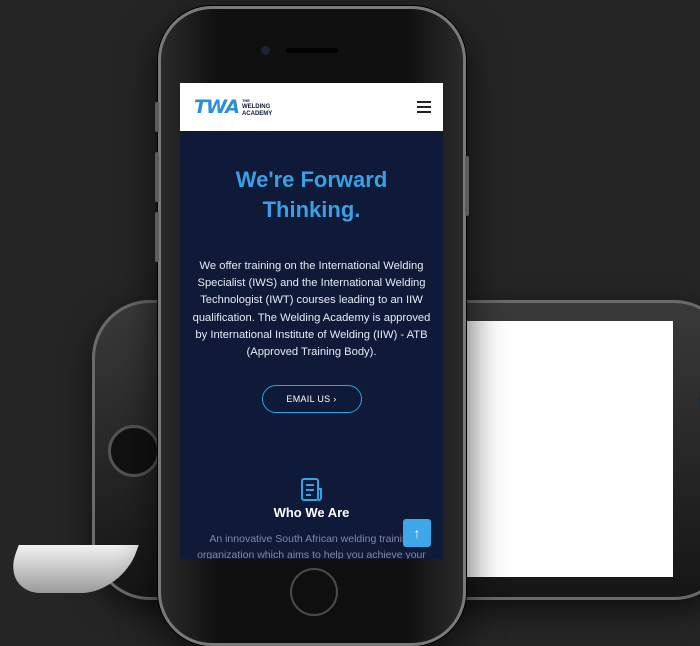 This screenshot has width=700, height=646. Describe the element at coordinates (245, 100) in the screenshot. I see `logo-small-text: THE` at that location.